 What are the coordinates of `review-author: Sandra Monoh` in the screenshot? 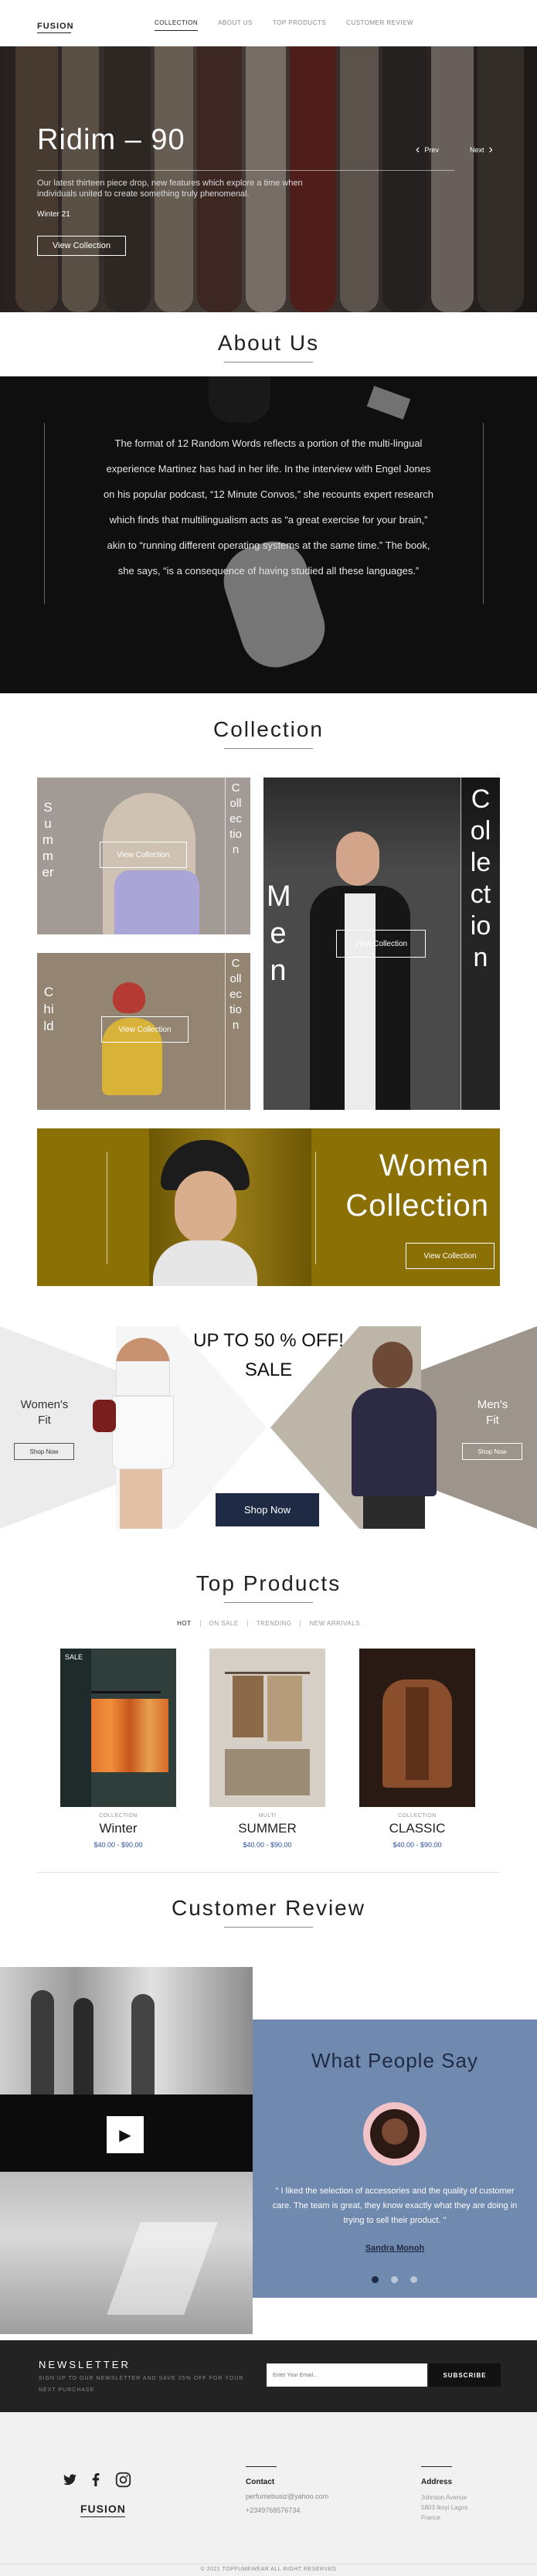 It's located at (395, 2248).